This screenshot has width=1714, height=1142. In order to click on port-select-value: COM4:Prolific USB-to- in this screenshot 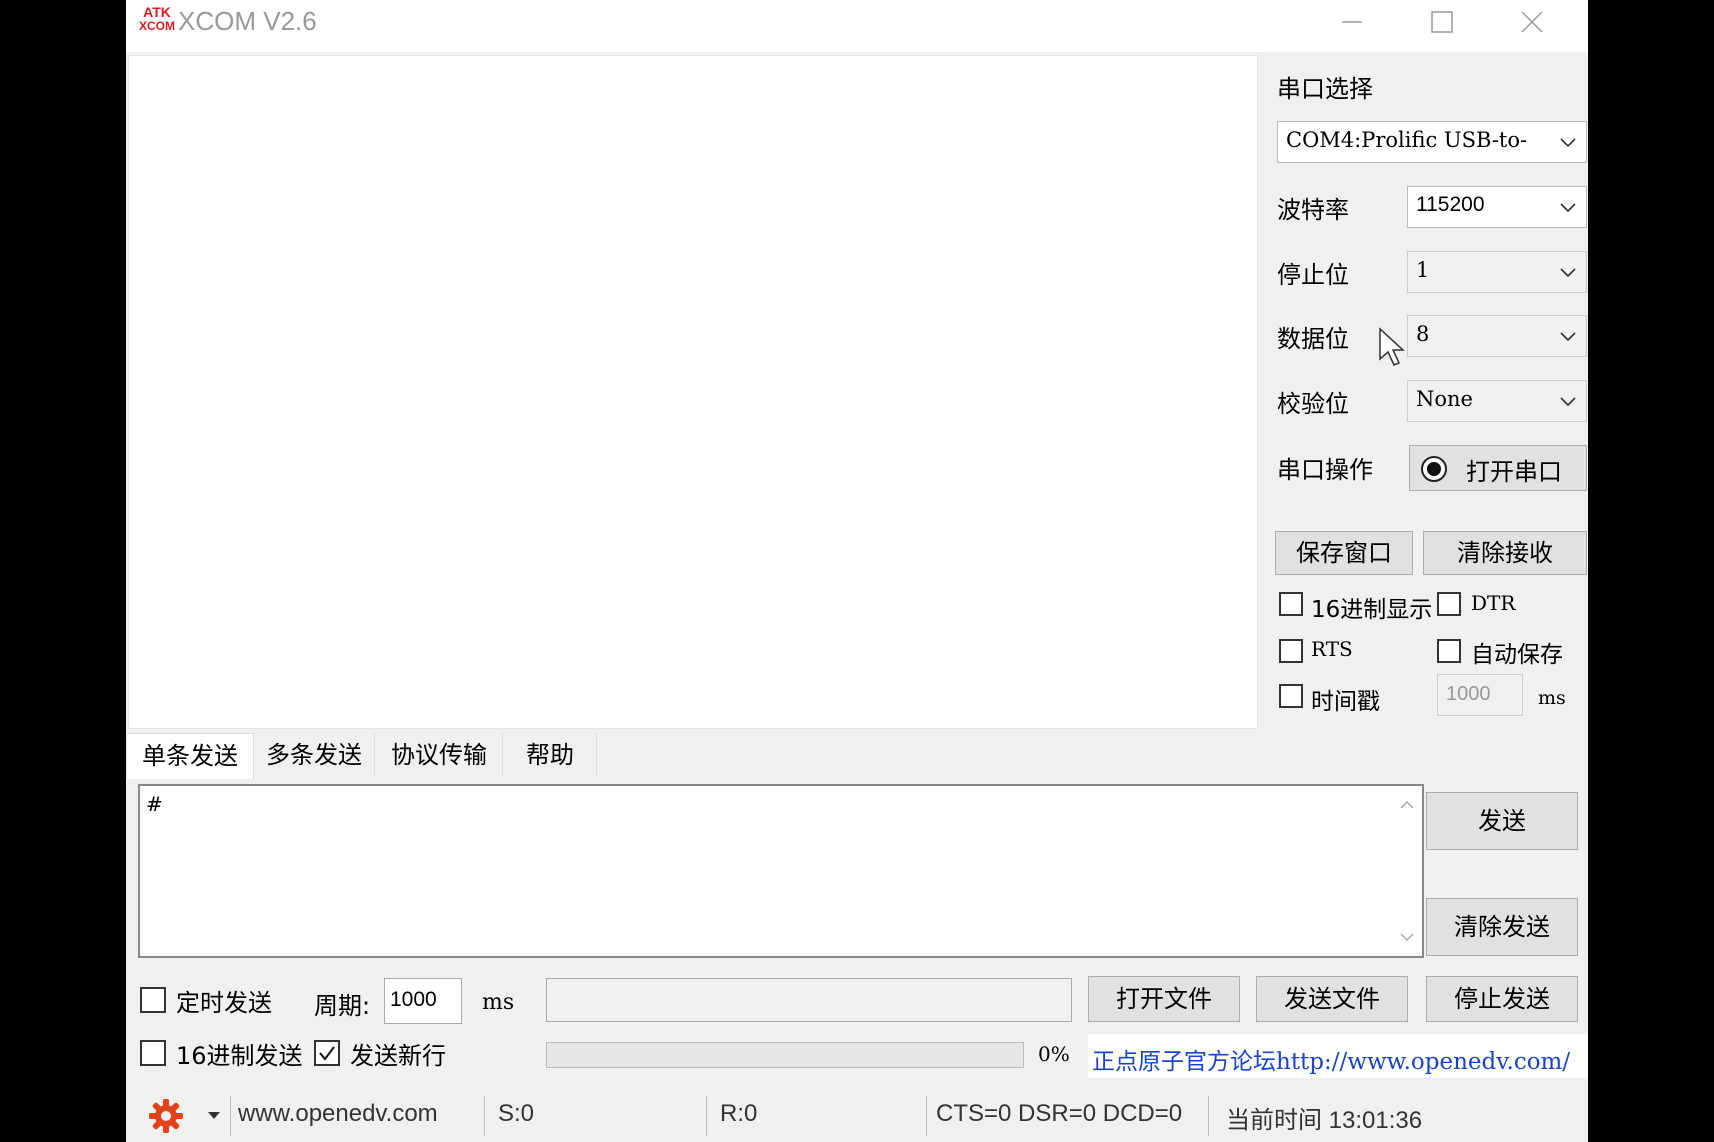, I will do `click(1407, 140)`.